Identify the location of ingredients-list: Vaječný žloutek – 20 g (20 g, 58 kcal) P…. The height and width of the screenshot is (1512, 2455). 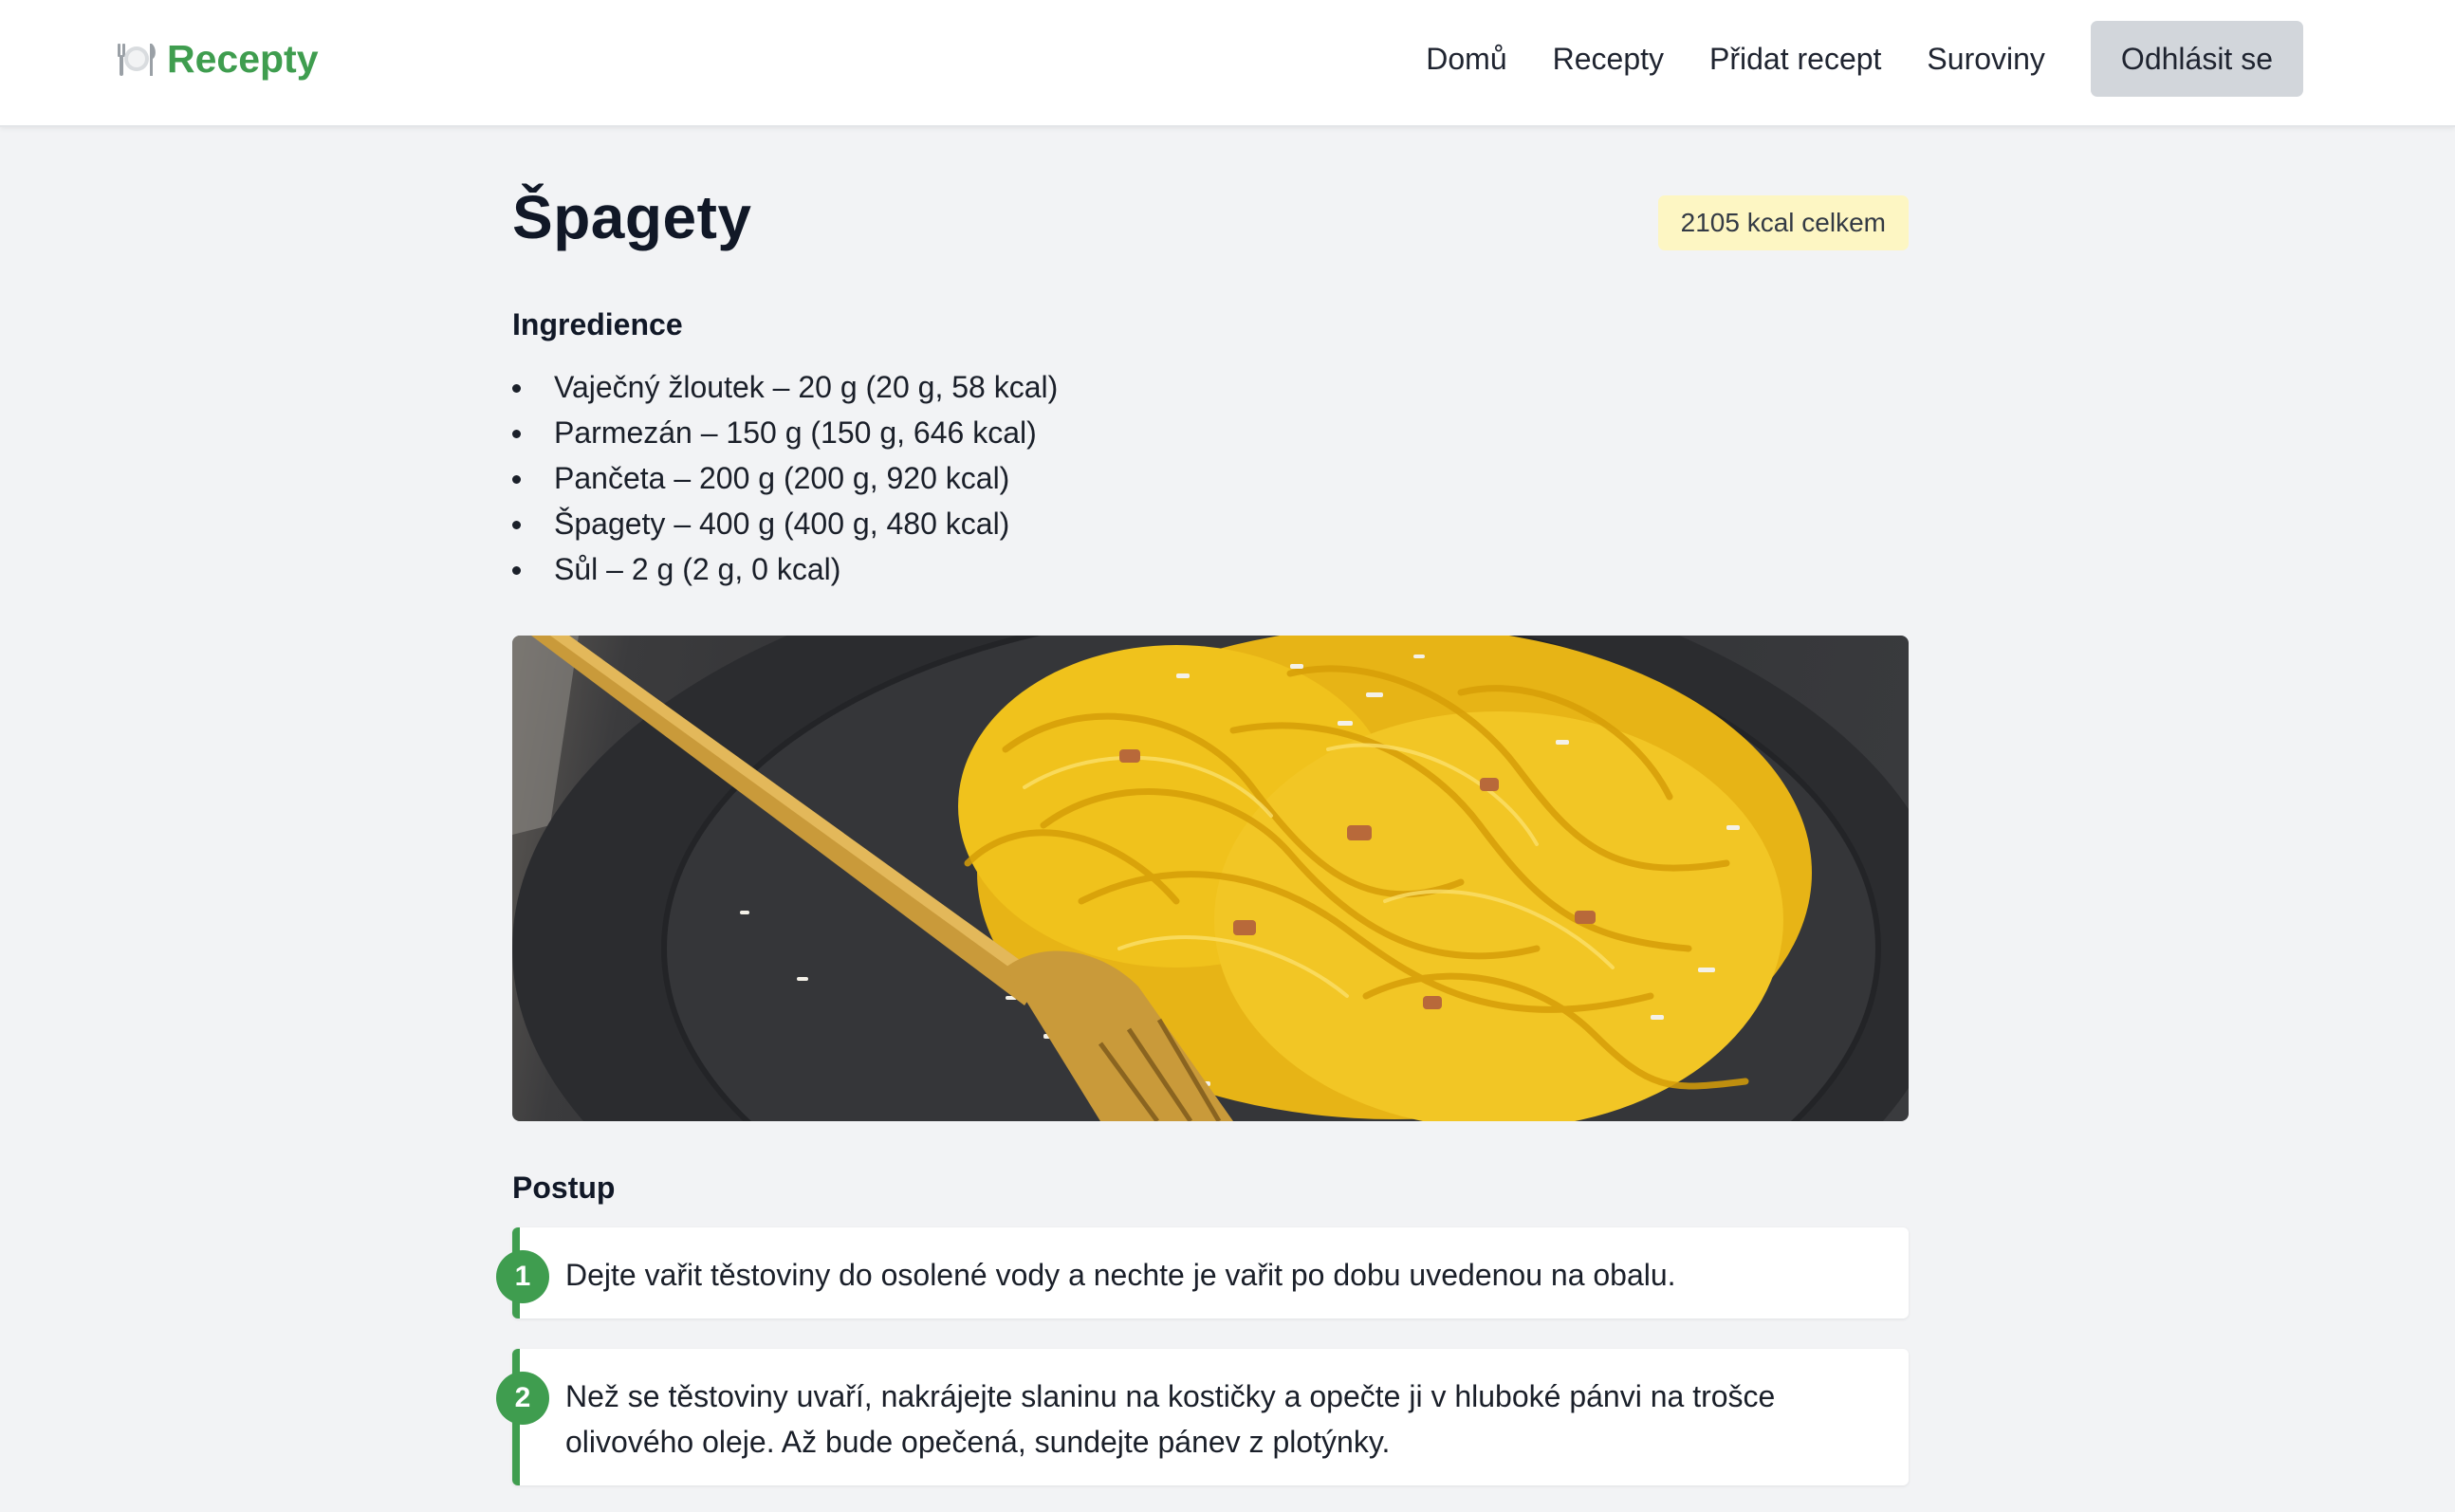
(785, 478).